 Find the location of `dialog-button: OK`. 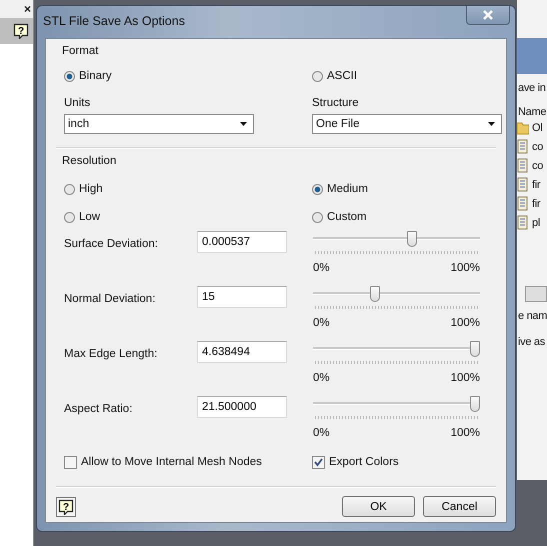

dialog-button: OK is located at coordinates (378, 506).